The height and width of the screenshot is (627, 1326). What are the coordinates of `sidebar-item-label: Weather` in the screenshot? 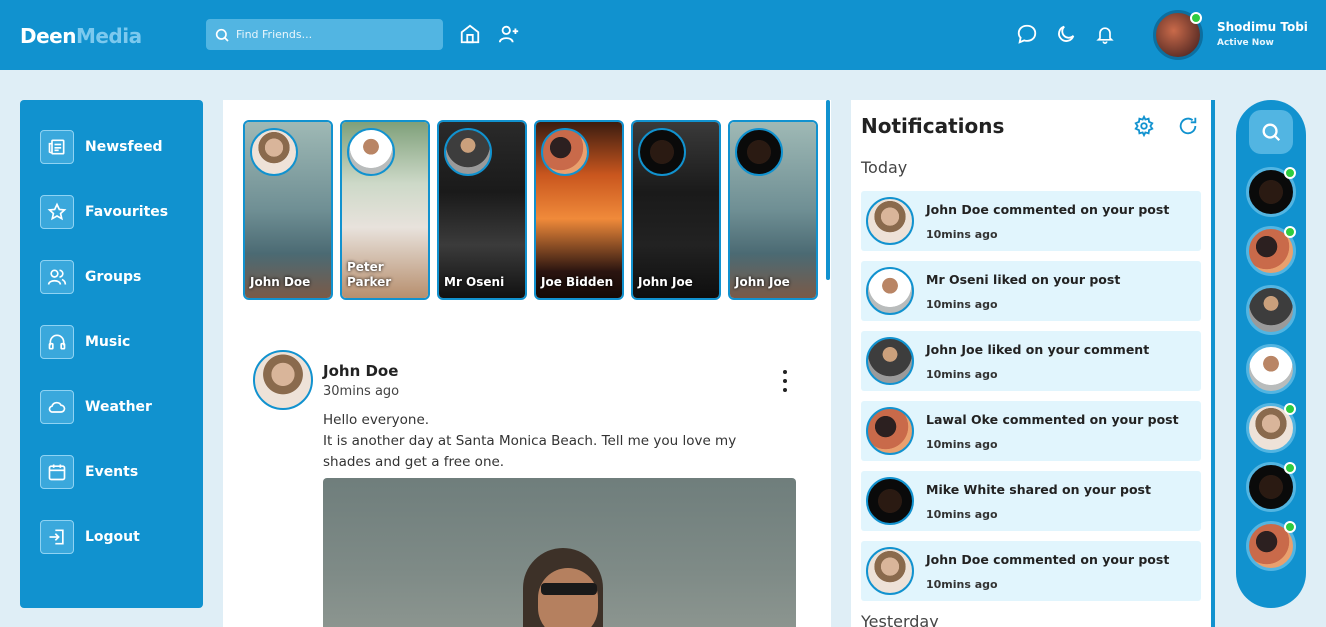 It's located at (118, 407).